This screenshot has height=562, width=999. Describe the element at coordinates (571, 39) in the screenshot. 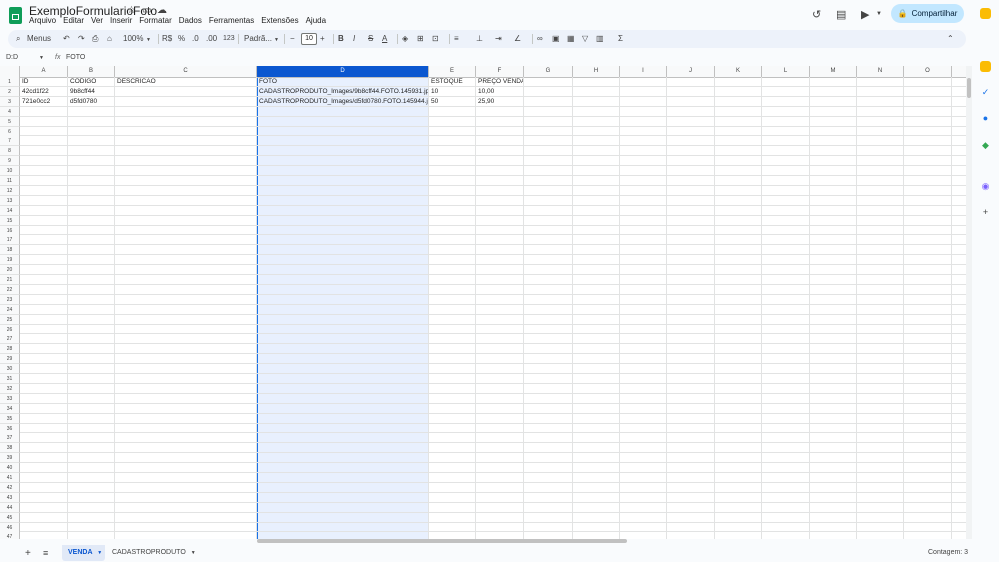

I see `insert-chart-icon: ▦` at that location.